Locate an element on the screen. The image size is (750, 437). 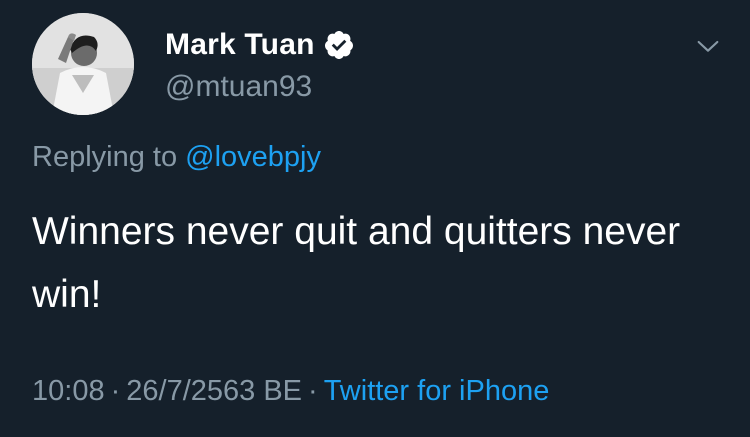
tweet-meta: 10:08 · 26/7/2563 BE · Twitter for iPhone is located at coordinates (290, 391).